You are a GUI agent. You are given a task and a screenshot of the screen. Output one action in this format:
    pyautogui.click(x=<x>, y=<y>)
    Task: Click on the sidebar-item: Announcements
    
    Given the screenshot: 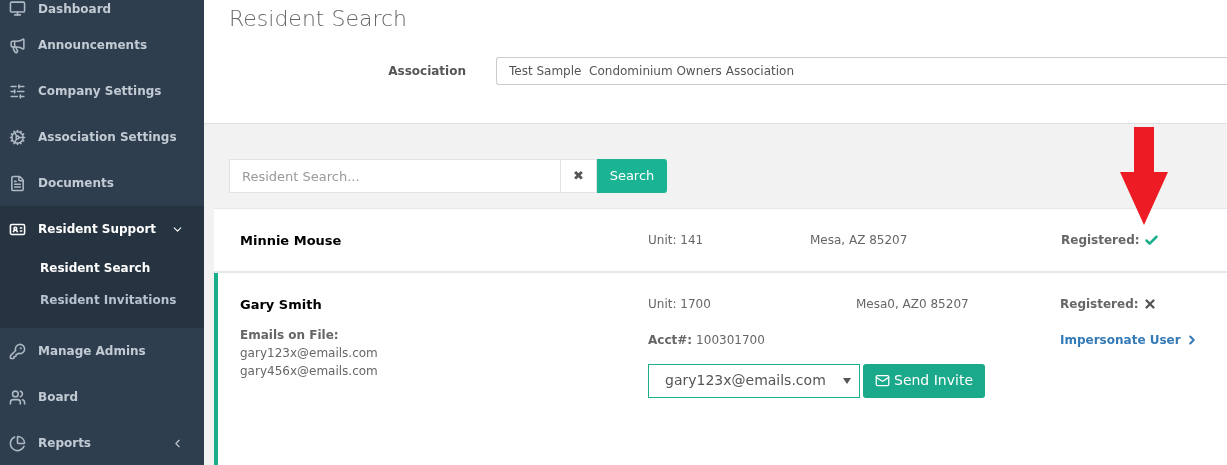 What is the action you would take?
    pyautogui.click(x=102, y=45)
    